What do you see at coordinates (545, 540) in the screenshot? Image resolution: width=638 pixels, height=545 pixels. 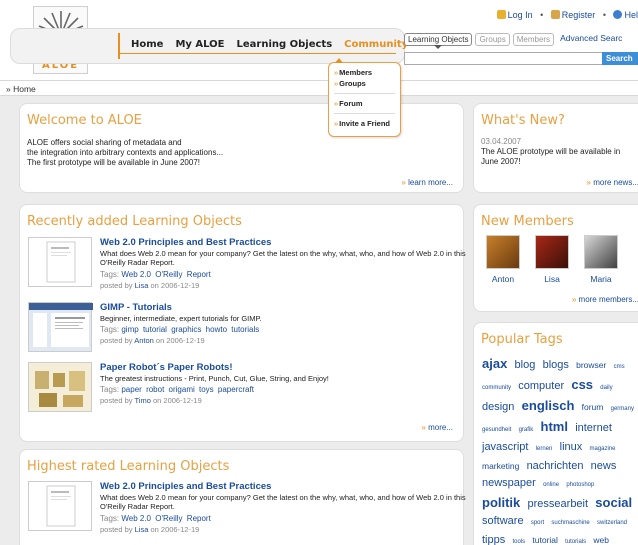 I see `tag-cloud-link: tutorial` at bounding box center [545, 540].